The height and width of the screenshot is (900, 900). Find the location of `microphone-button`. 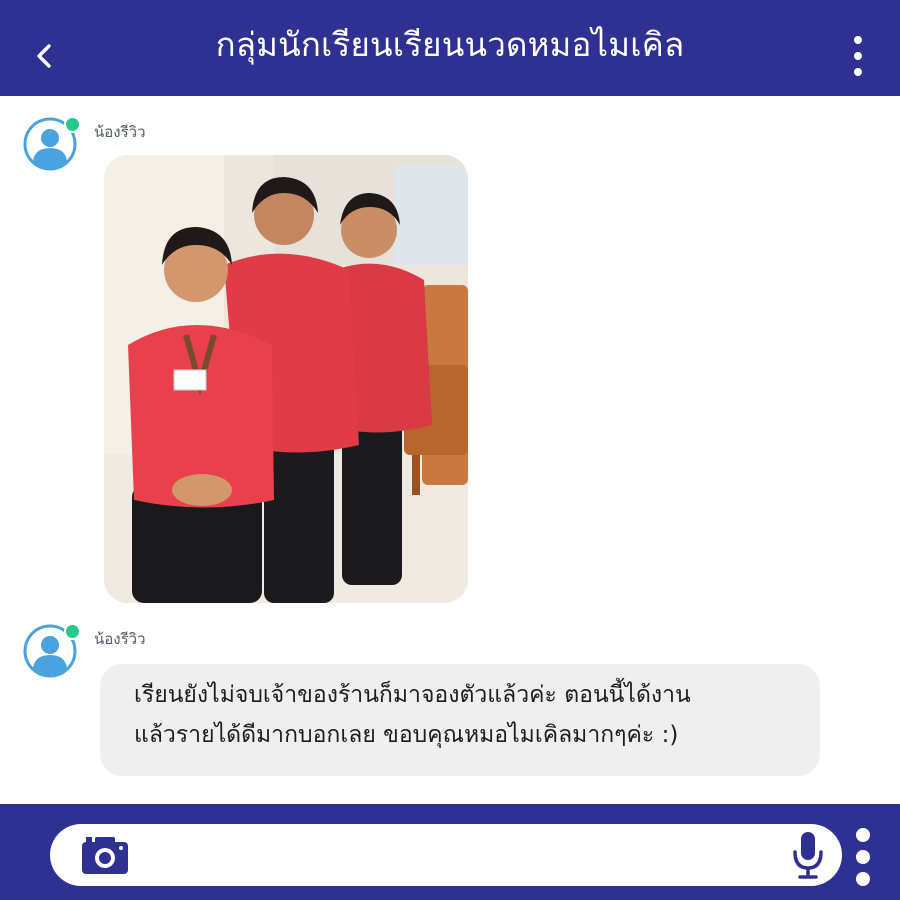

microphone-button is located at coordinates (808, 855).